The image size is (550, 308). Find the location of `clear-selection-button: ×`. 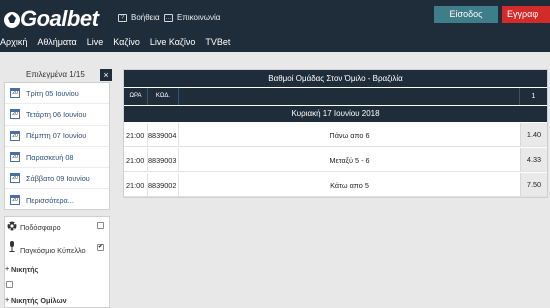

clear-selection-button: × is located at coordinates (106, 75).